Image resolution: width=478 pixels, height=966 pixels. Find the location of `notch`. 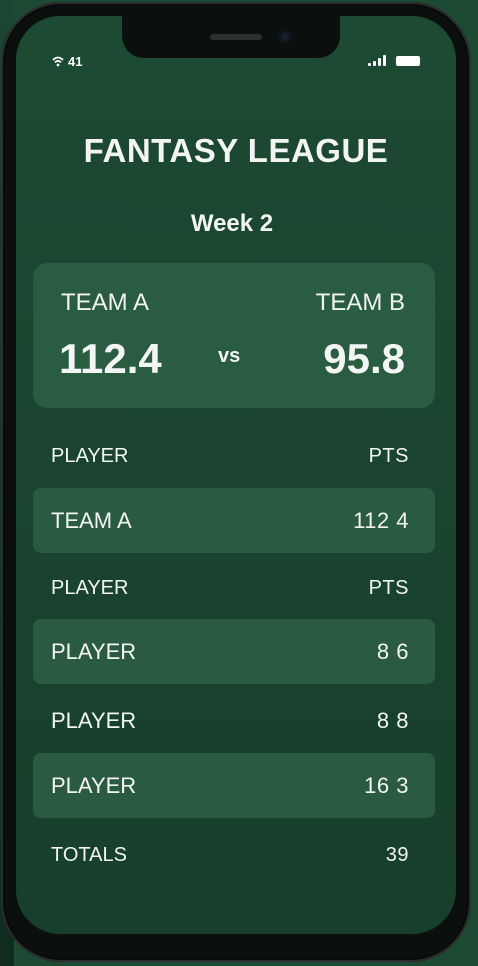

notch is located at coordinates (231, 37).